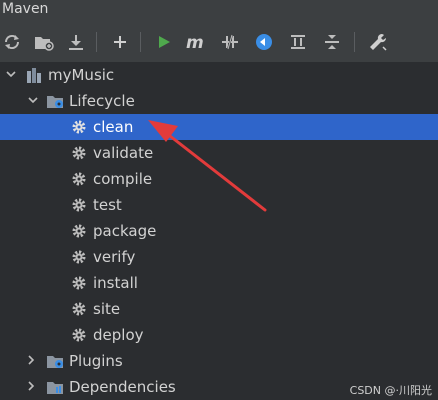 The height and width of the screenshot is (400, 438). Describe the element at coordinates (44, 42) in the screenshot. I see `add-project-icon` at that location.